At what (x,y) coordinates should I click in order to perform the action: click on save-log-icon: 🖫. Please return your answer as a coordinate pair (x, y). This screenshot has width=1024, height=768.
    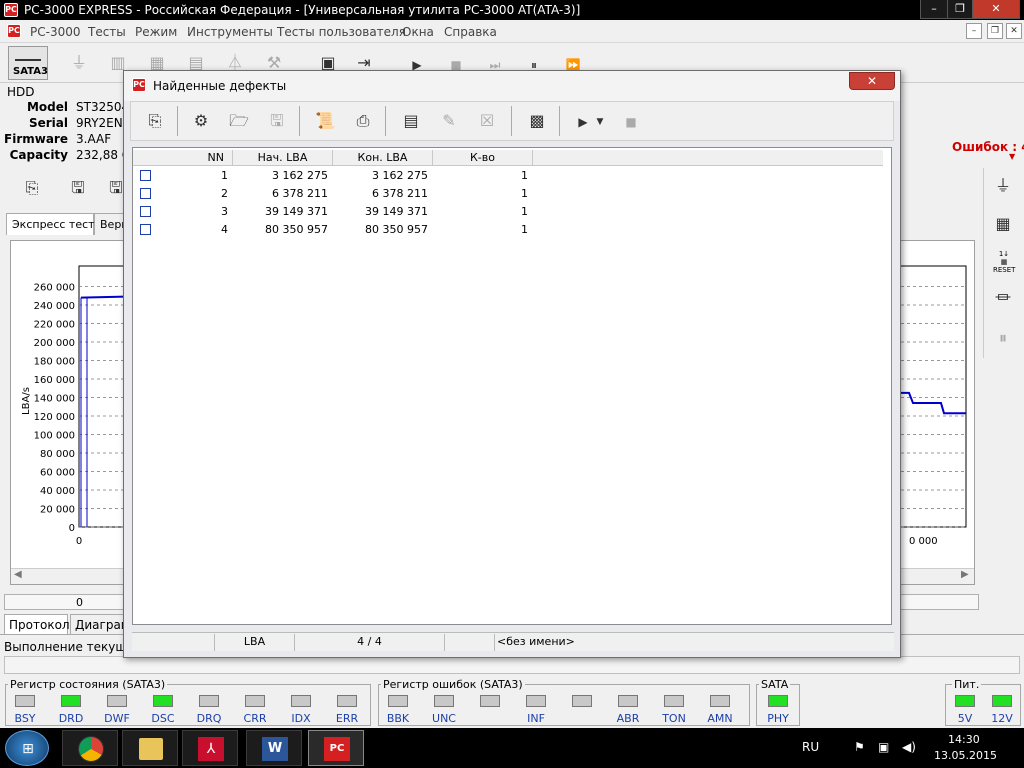
    Looking at the image, I should click on (78, 188).